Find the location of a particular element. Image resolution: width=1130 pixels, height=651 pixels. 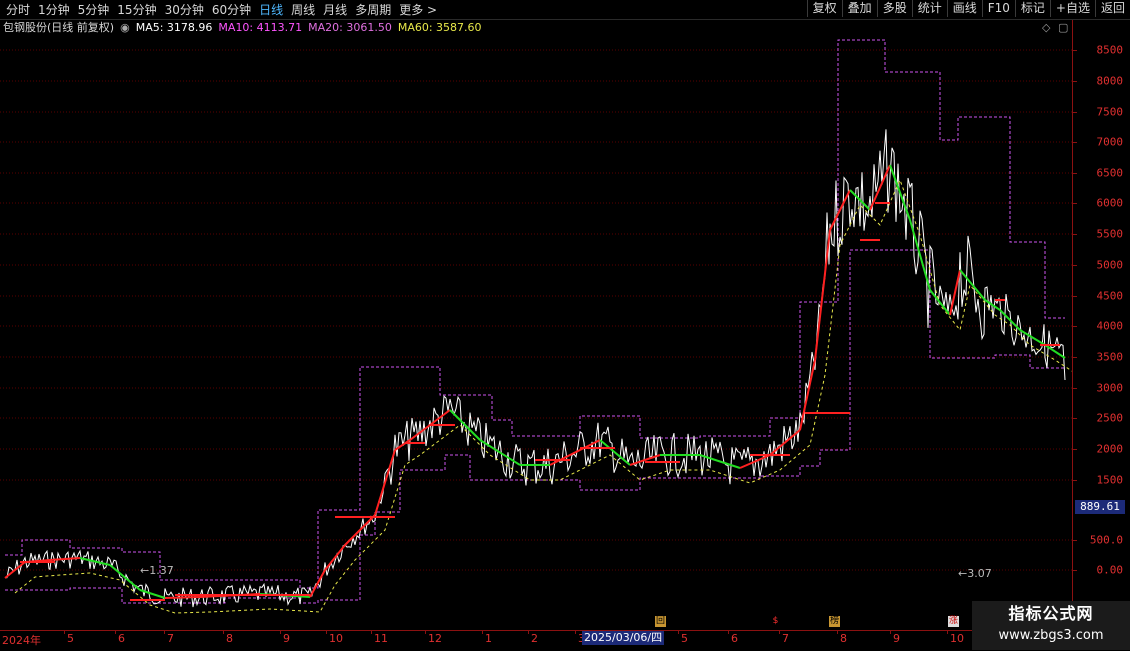

y-tick-label: 1500 is located at coordinates (1110, 480).